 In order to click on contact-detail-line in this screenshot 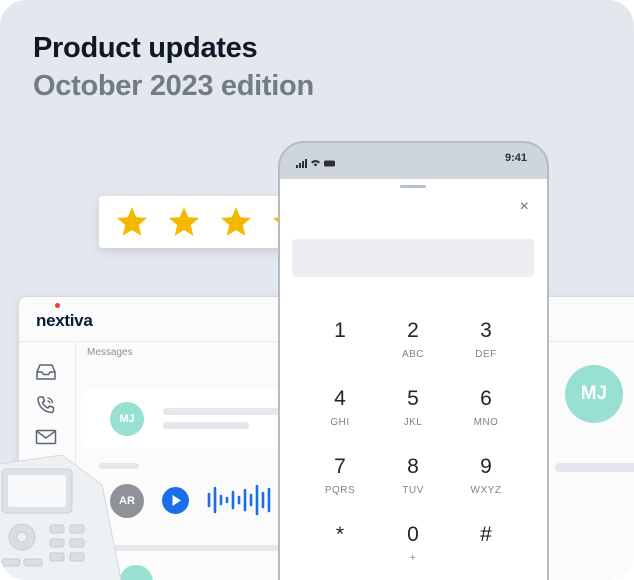, I will do `click(594, 467)`.